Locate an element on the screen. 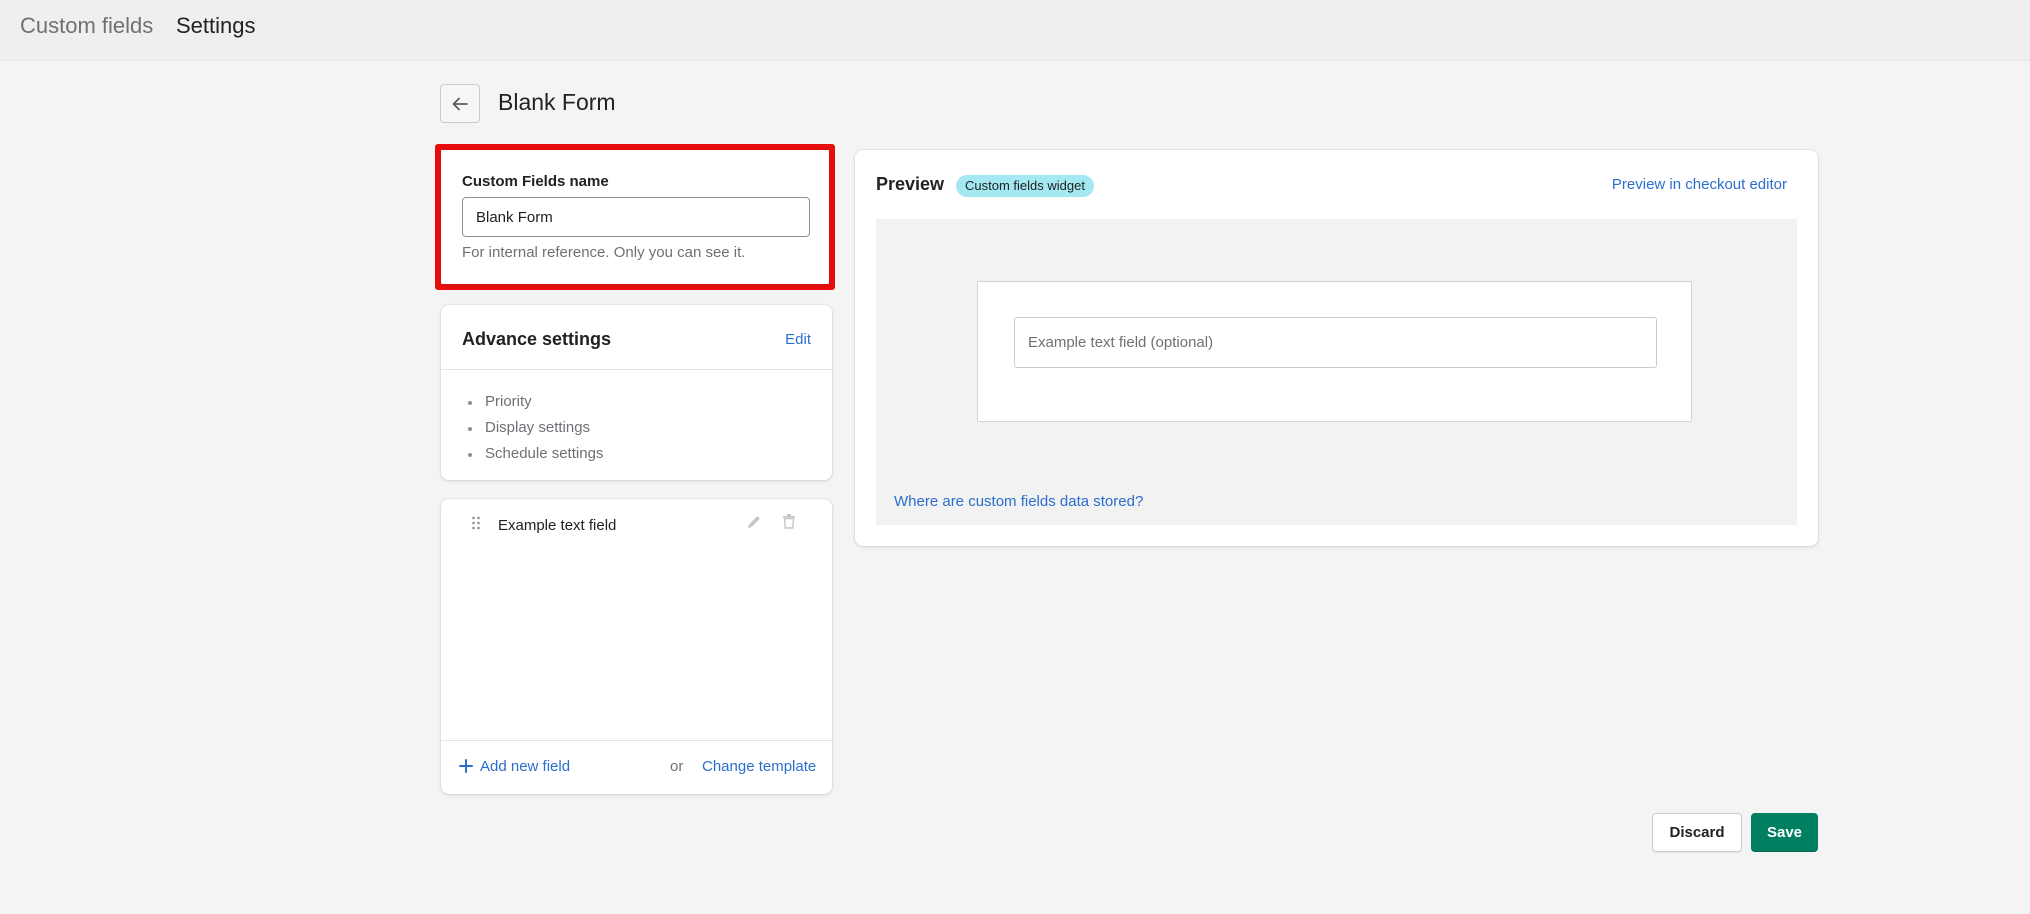 This screenshot has width=2030, height=914. change-template-link: Change template is located at coordinates (759, 766).